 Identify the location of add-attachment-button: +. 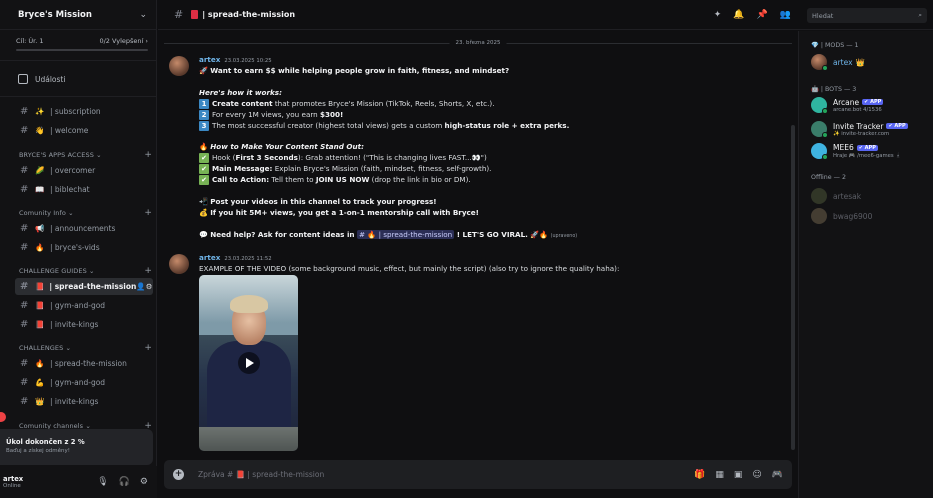
(178, 474).